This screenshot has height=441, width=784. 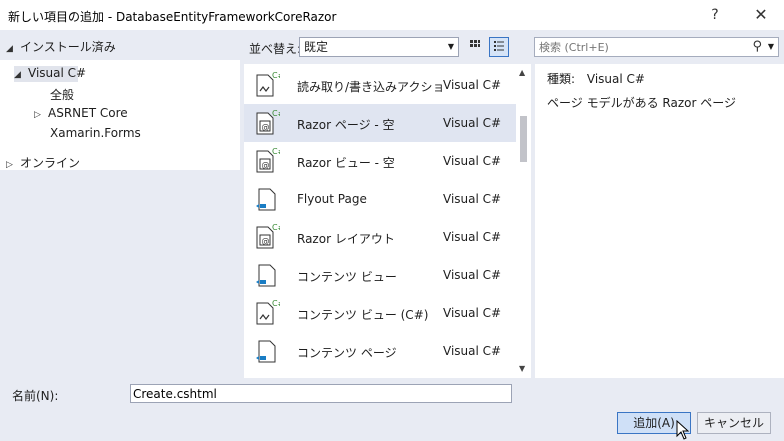 What do you see at coordinates (316, 47) in the screenshot?
I see `sort-value: 既定` at bounding box center [316, 47].